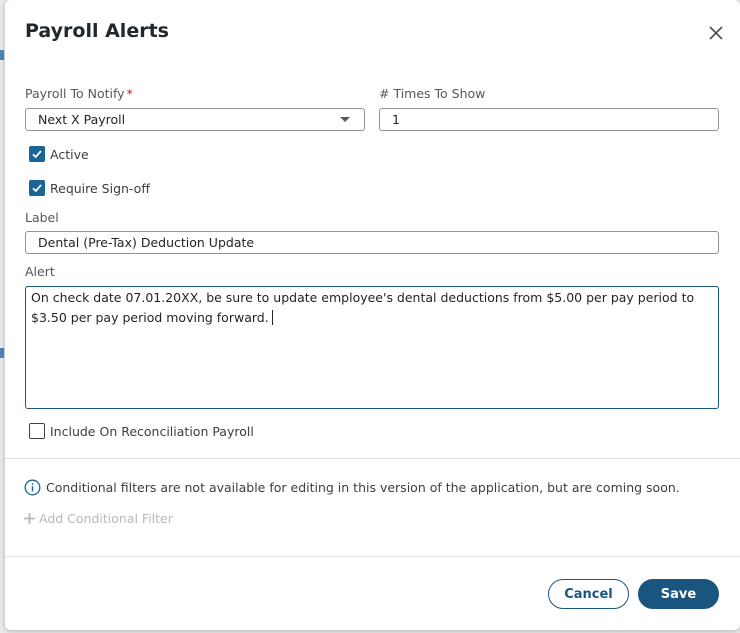 The image size is (740, 633). I want to click on plus-icon, so click(29, 518).